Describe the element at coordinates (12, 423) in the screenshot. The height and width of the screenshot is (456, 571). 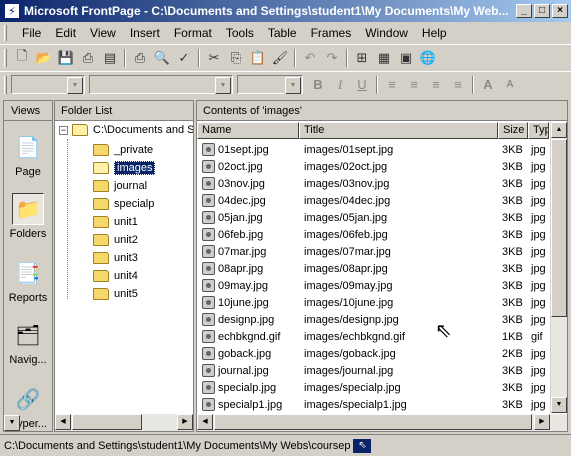
I see `views-scroll-down-button: ▼` at that location.